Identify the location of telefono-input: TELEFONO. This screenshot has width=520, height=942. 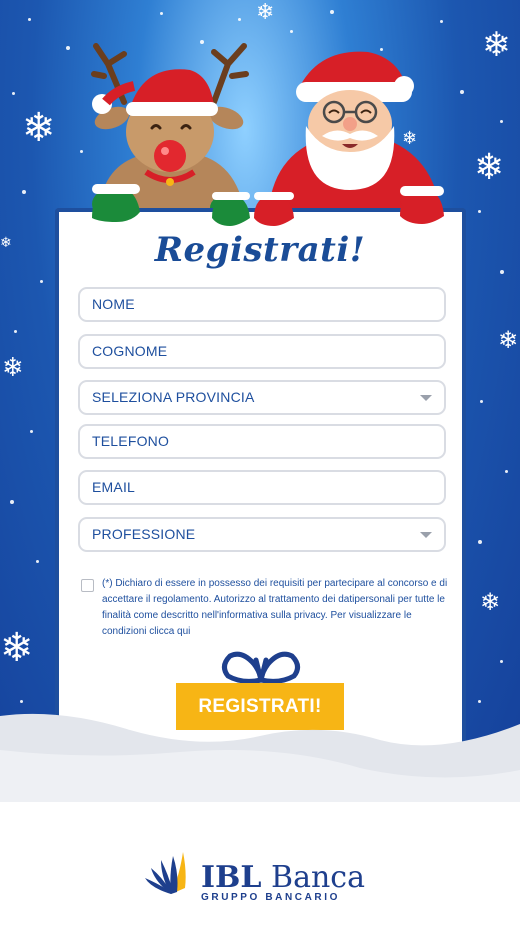
(262, 441).